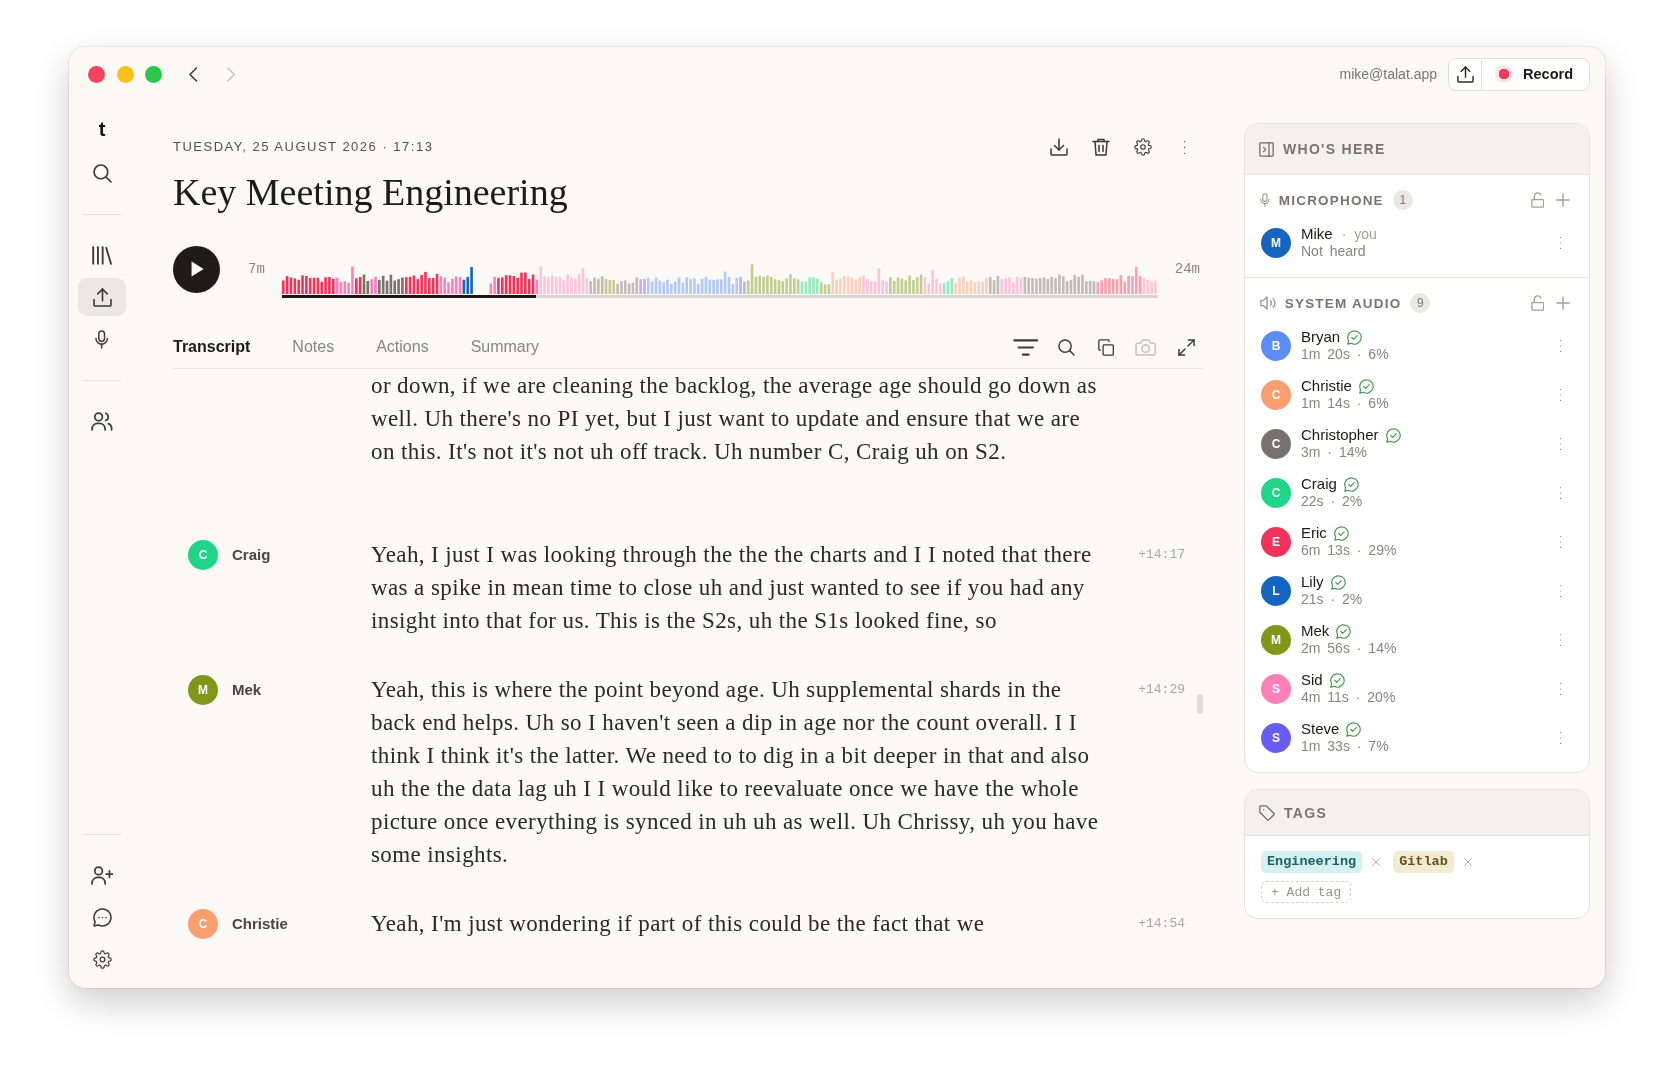  What do you see at coordinates (1402, 200) in the screenshot?
I see `count-badge: 1` at bounding box center [1402, 200].